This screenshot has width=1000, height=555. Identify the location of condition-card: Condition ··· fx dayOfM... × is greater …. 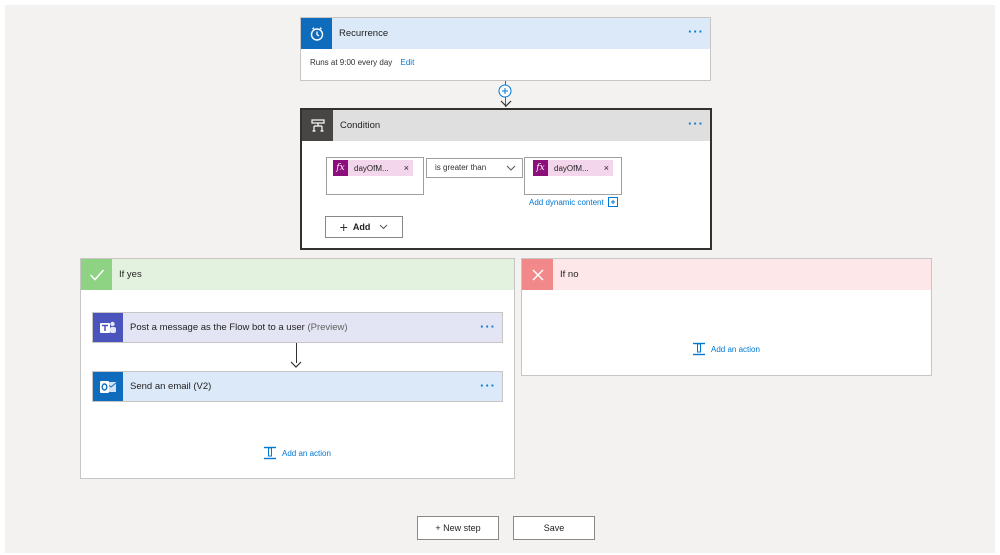
(506, 179).